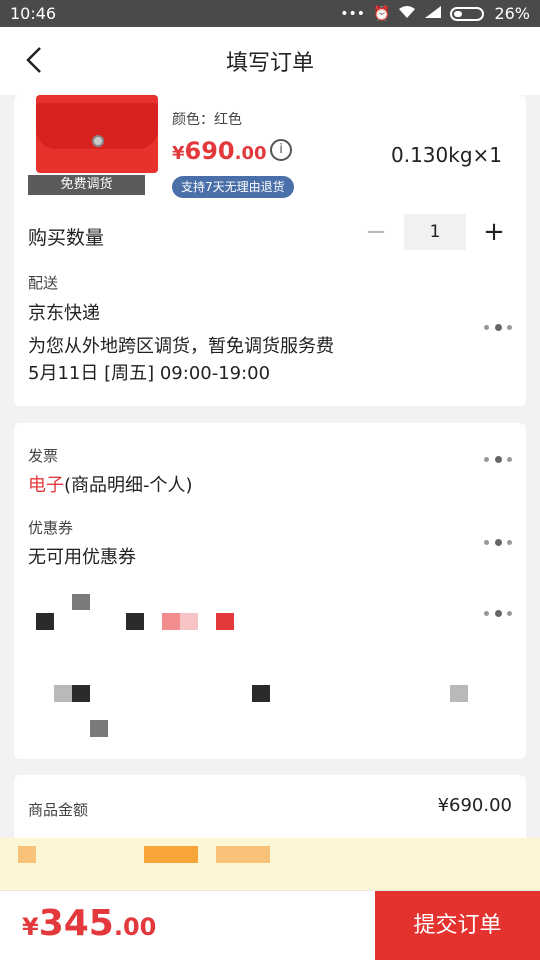 The width and height of the screenshot is (540, 960). What do you see at coordinates (149, 372) in the screenshot?
I see `delivery-time: 5月11日 [周五] 09:00-19:00` at bounding box center [149, 372].